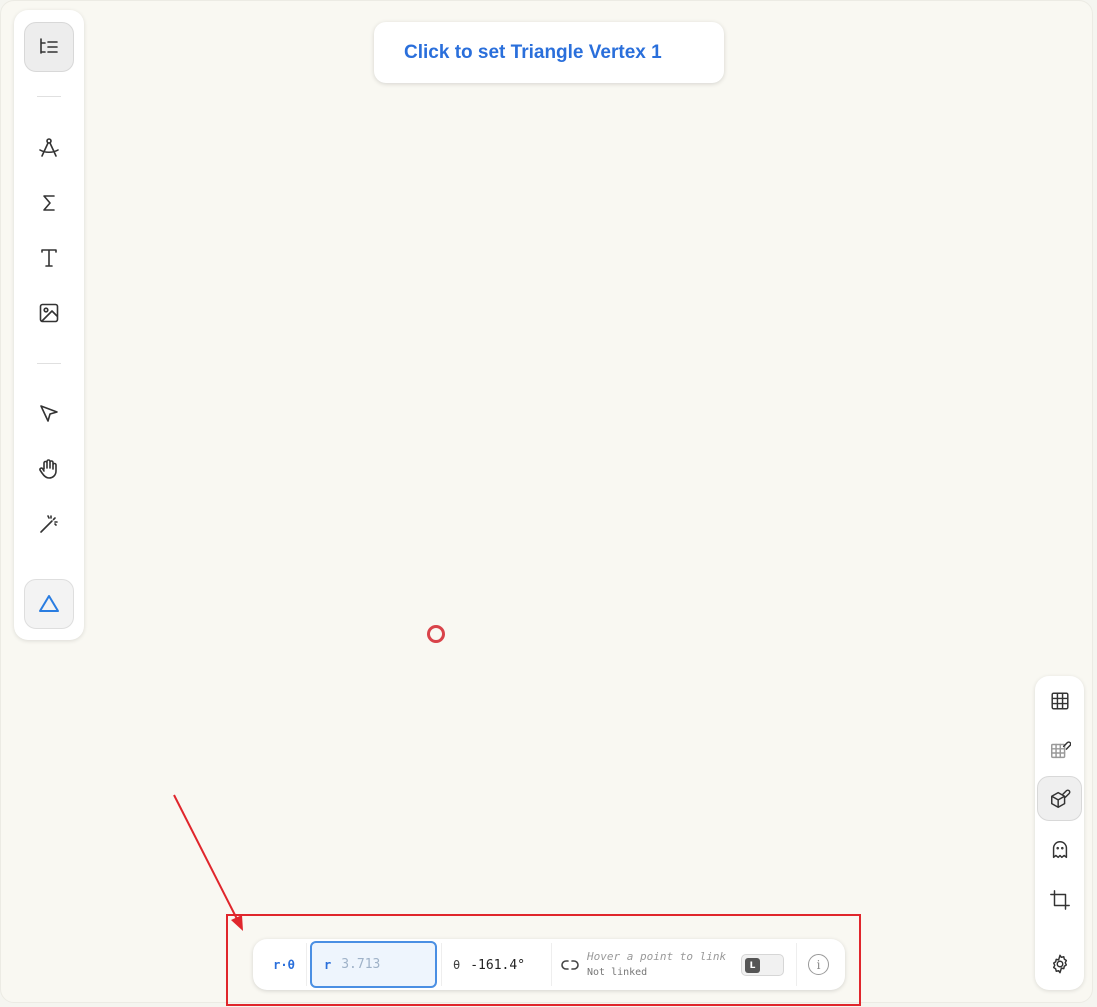  I want to click on lock-toggle: L, so click(762, 965).